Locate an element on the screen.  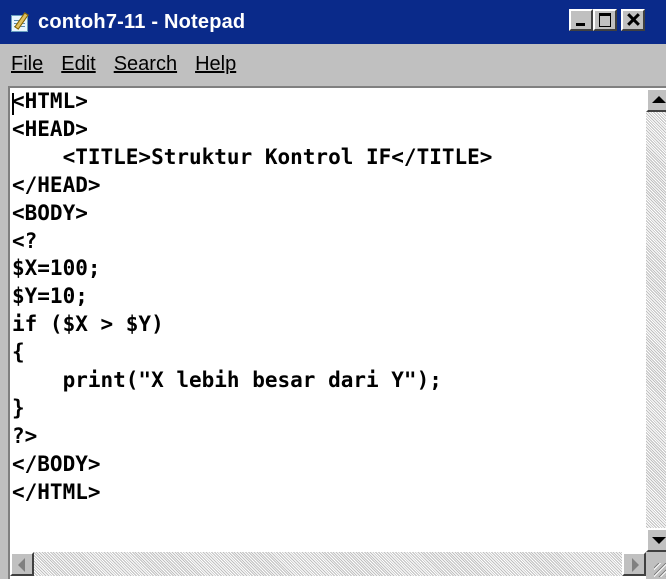
code-line: } is located at coordinates (18, 407).